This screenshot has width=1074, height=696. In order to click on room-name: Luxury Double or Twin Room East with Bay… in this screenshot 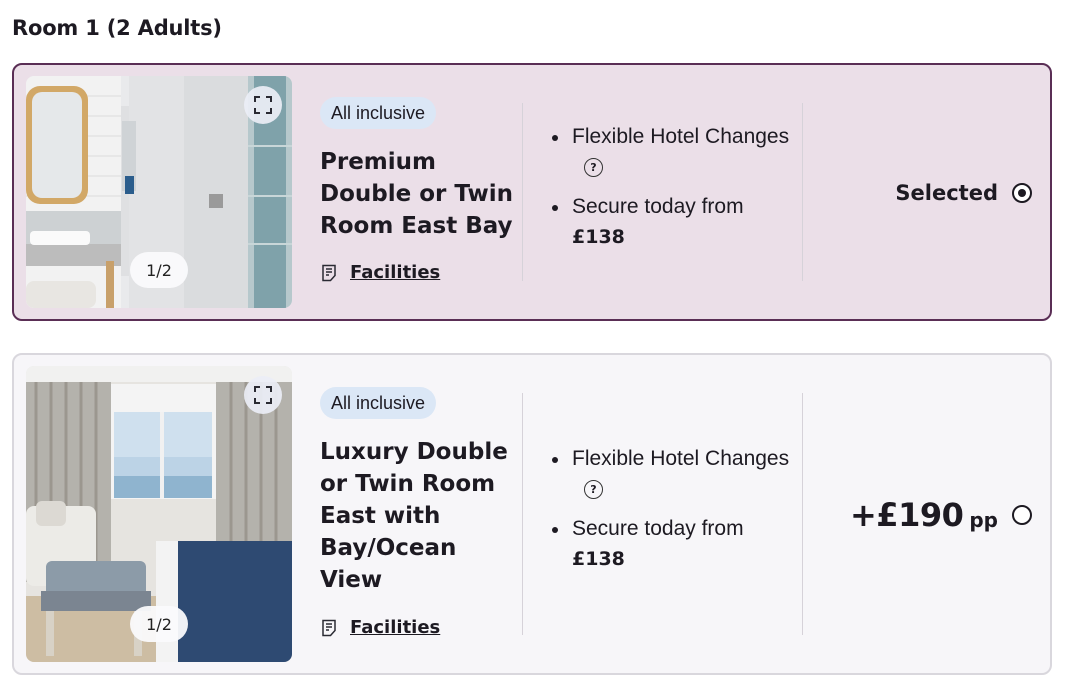, I will do `click(414, 516)`.